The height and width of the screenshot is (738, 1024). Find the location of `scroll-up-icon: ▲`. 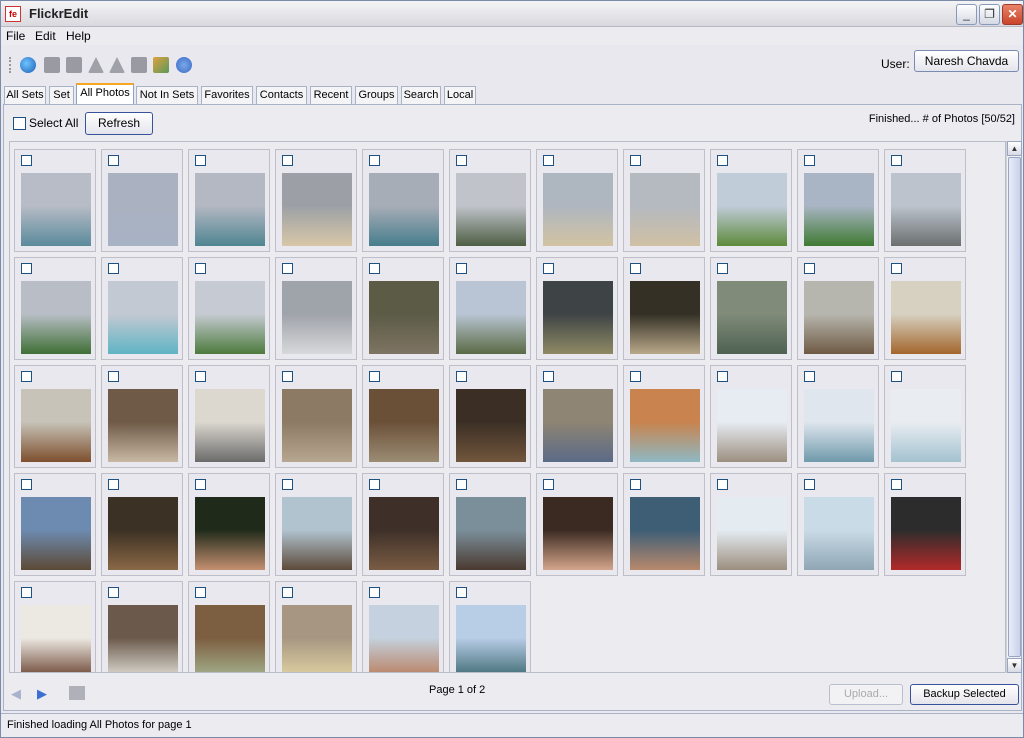

scroll-up-icon: ▲ is located at coordinates (1014, 148).